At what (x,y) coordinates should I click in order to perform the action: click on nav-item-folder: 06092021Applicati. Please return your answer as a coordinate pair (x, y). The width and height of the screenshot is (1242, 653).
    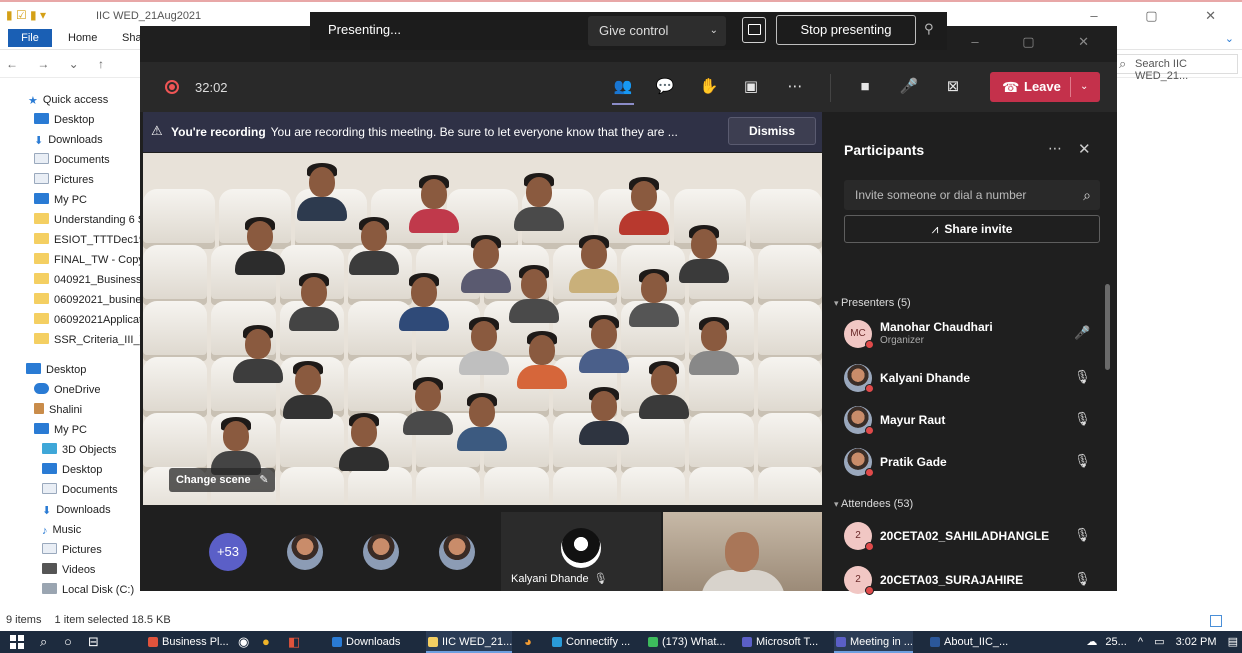
    Looking at the image, I should click on (90, 320).